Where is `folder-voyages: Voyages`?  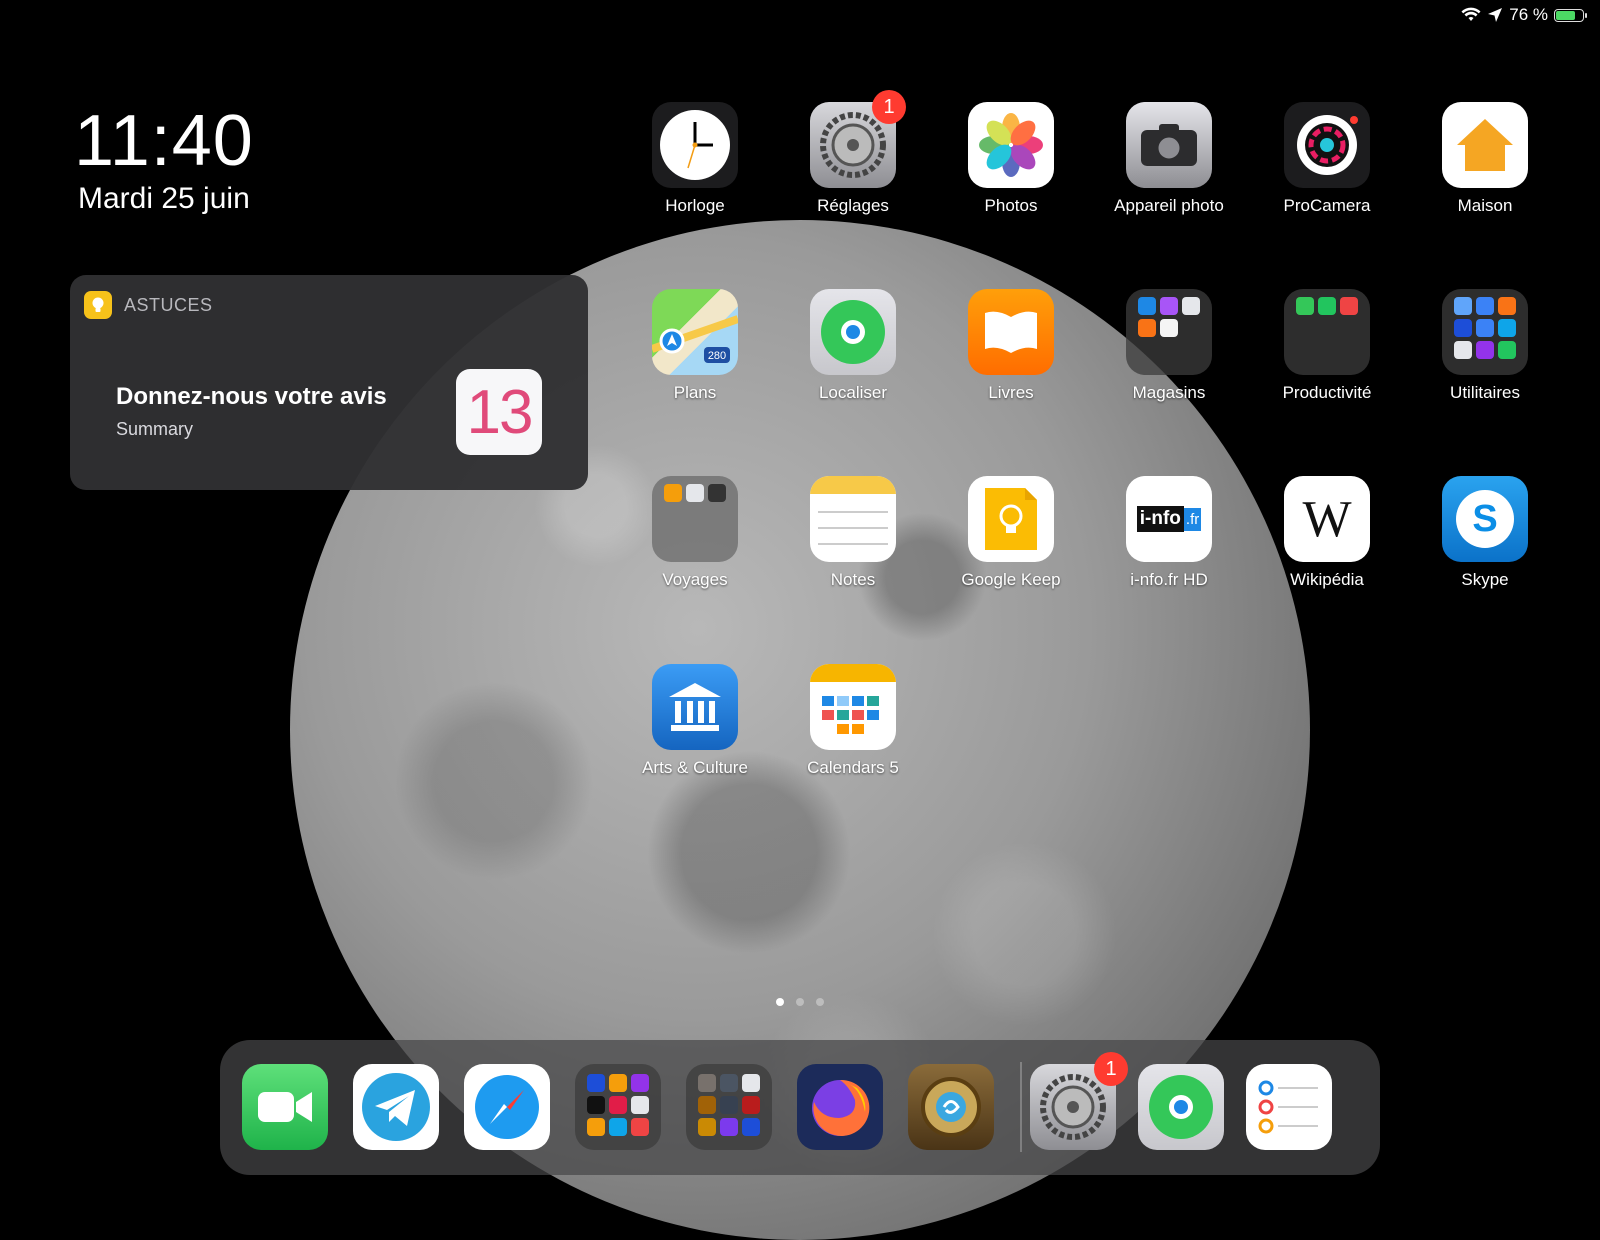
folder-voyages: Voyages is located at coordinates (695, 533).